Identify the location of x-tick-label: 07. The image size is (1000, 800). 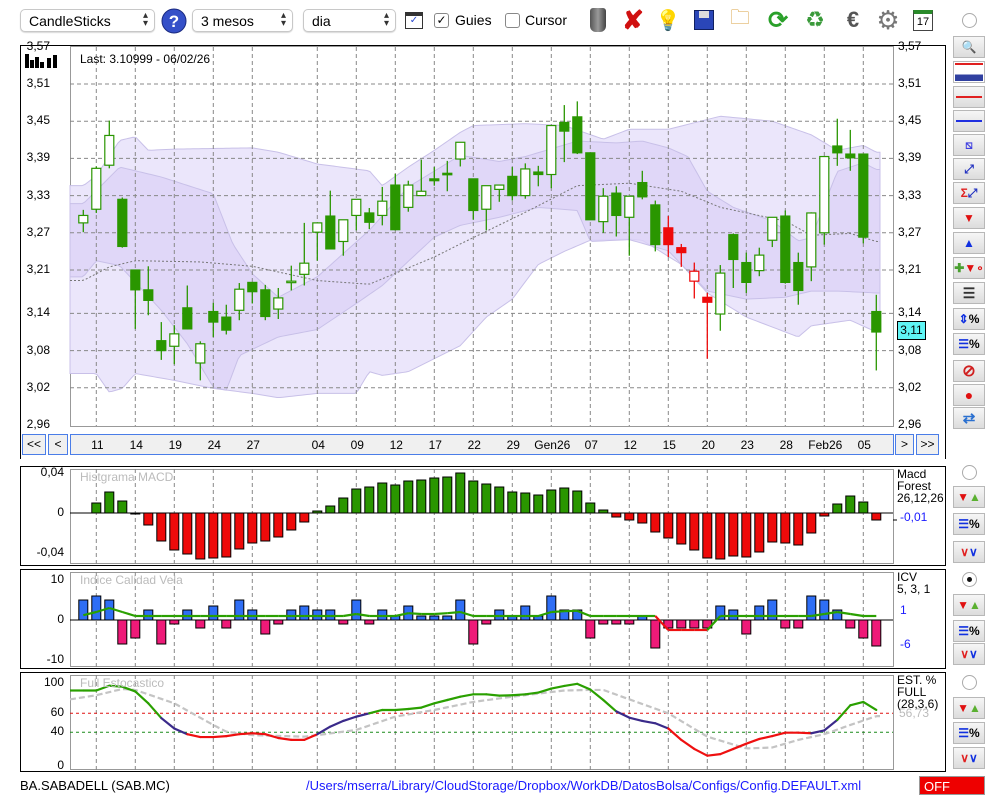
(591, 445).